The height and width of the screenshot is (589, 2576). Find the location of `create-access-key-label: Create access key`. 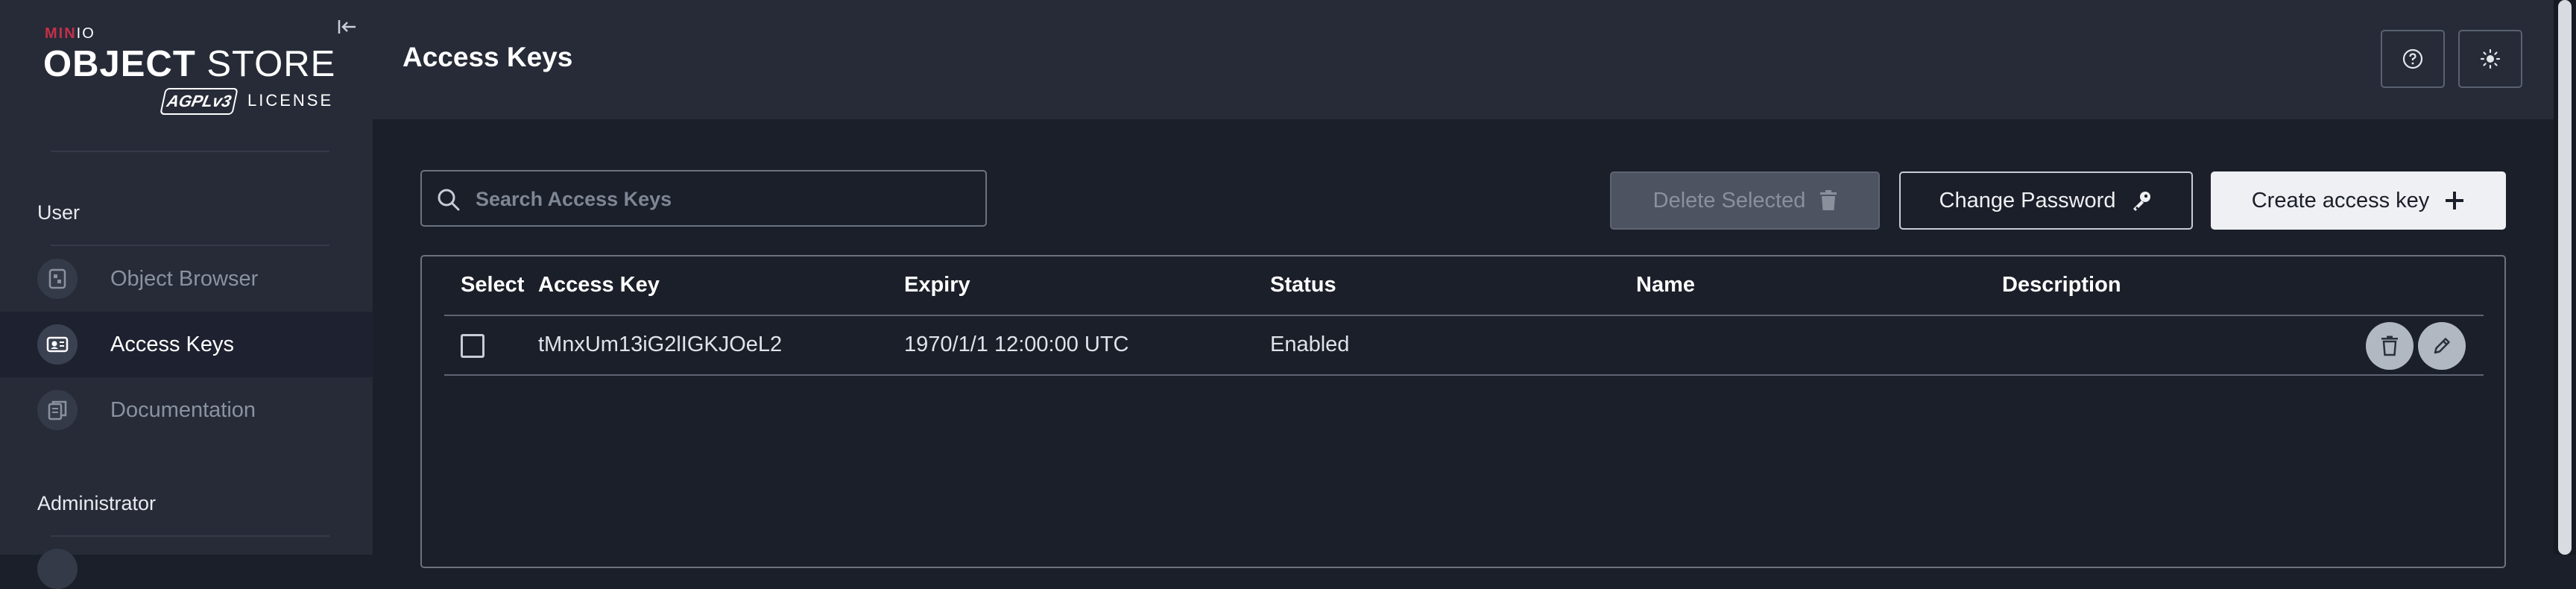

create-access-key-label: Create access key is located at coordinates (2340, 200).